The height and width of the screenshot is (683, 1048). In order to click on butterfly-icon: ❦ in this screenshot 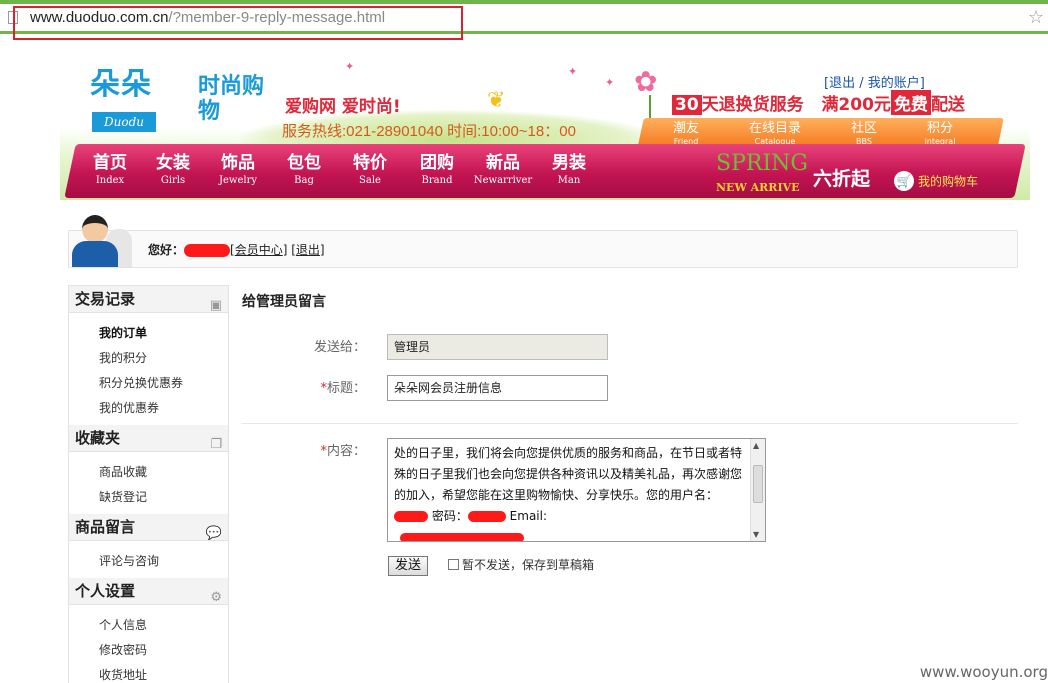, I will do `click(496, 100)`.